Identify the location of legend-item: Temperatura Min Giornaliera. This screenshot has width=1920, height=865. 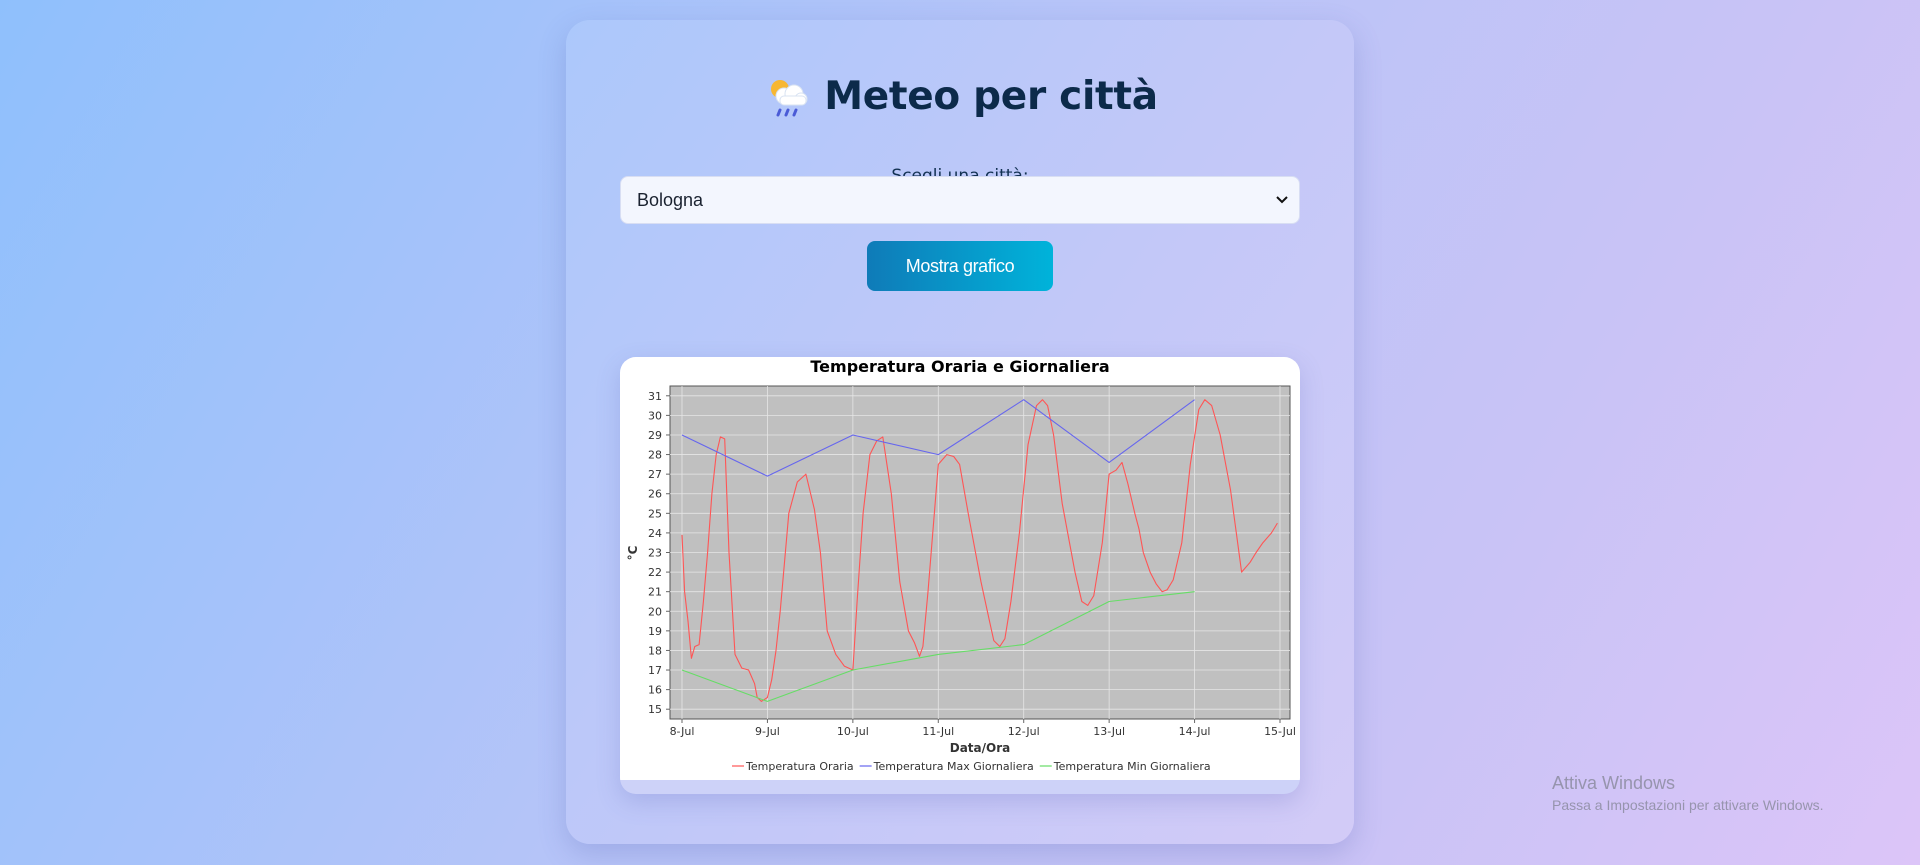
(1132, 766).